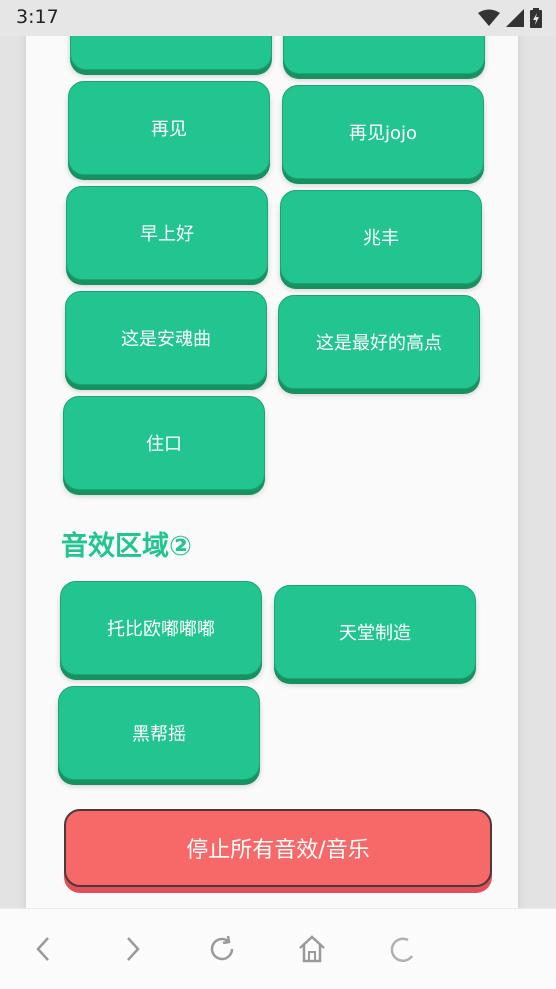 Image resolution: width=556 pixels, height=989 pixels. Describe the element at coordinates (383, 132) in the screenshot. I see `sound-button-zaijian-jojo: 再见jojo` at that location.